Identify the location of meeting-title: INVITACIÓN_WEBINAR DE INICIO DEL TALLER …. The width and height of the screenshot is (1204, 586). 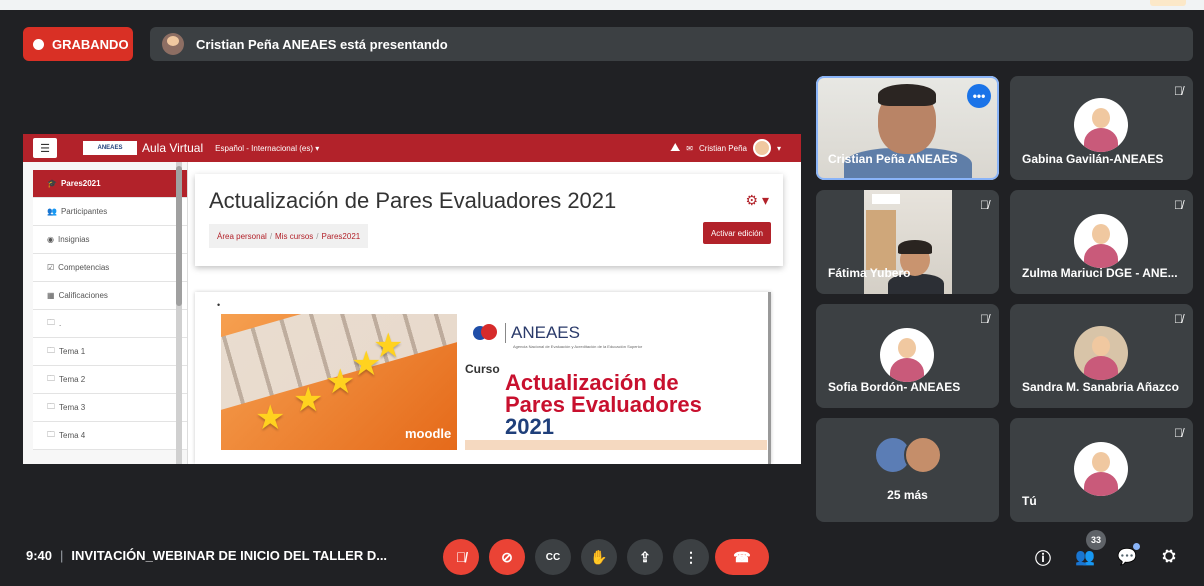
(229, 555).